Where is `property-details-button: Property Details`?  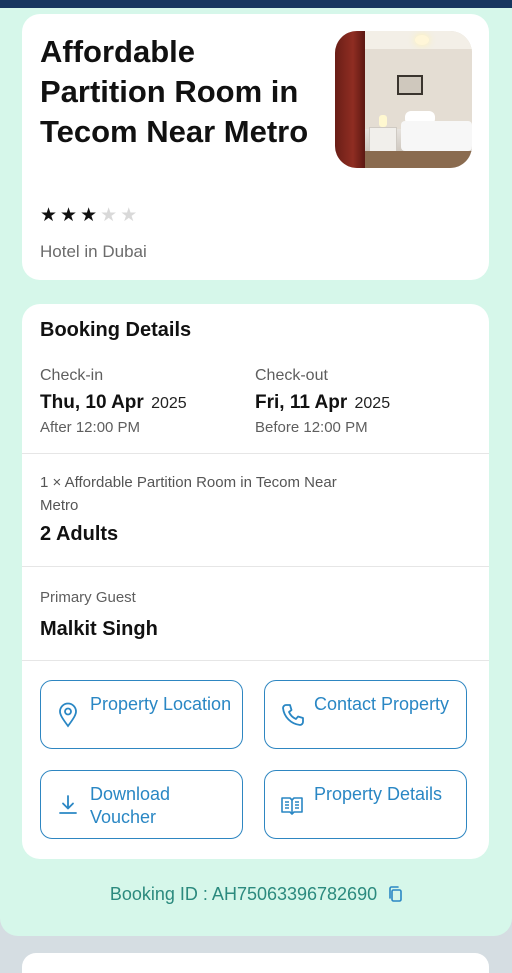
property-details-button: Property Details is located at coordinates (365, 804).